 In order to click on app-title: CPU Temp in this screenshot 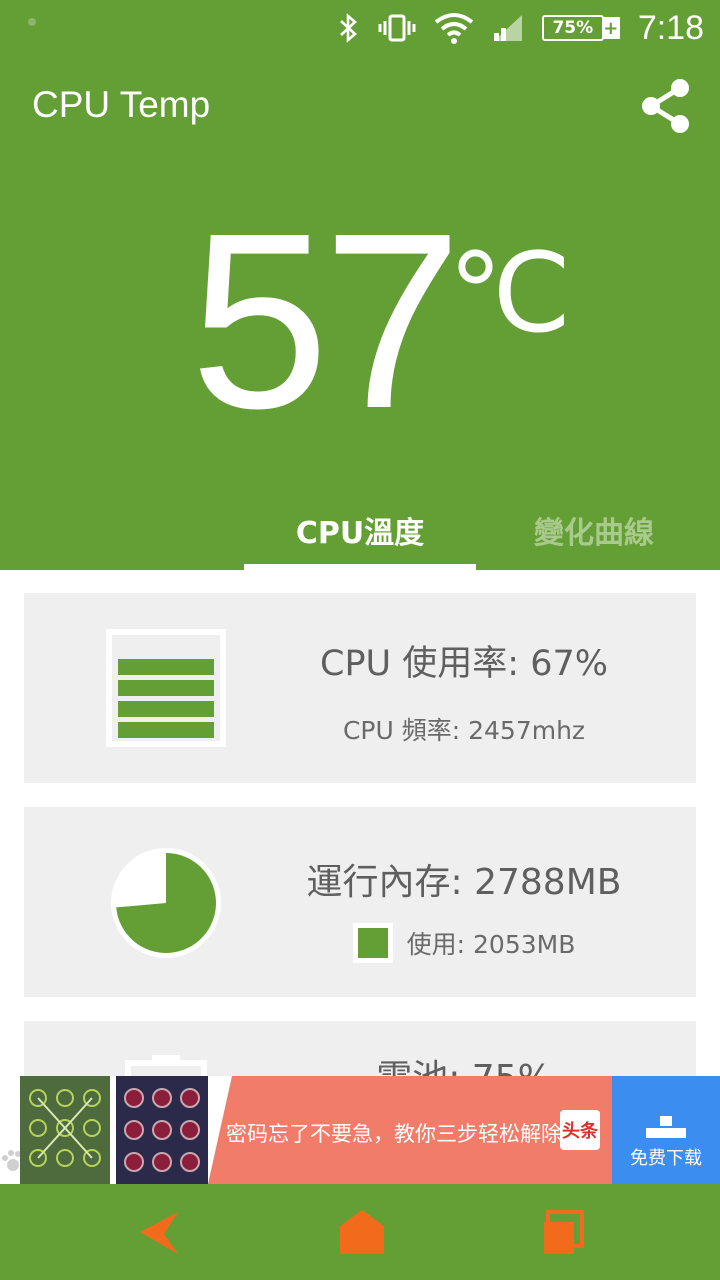, I will do `click(121, 104)`.